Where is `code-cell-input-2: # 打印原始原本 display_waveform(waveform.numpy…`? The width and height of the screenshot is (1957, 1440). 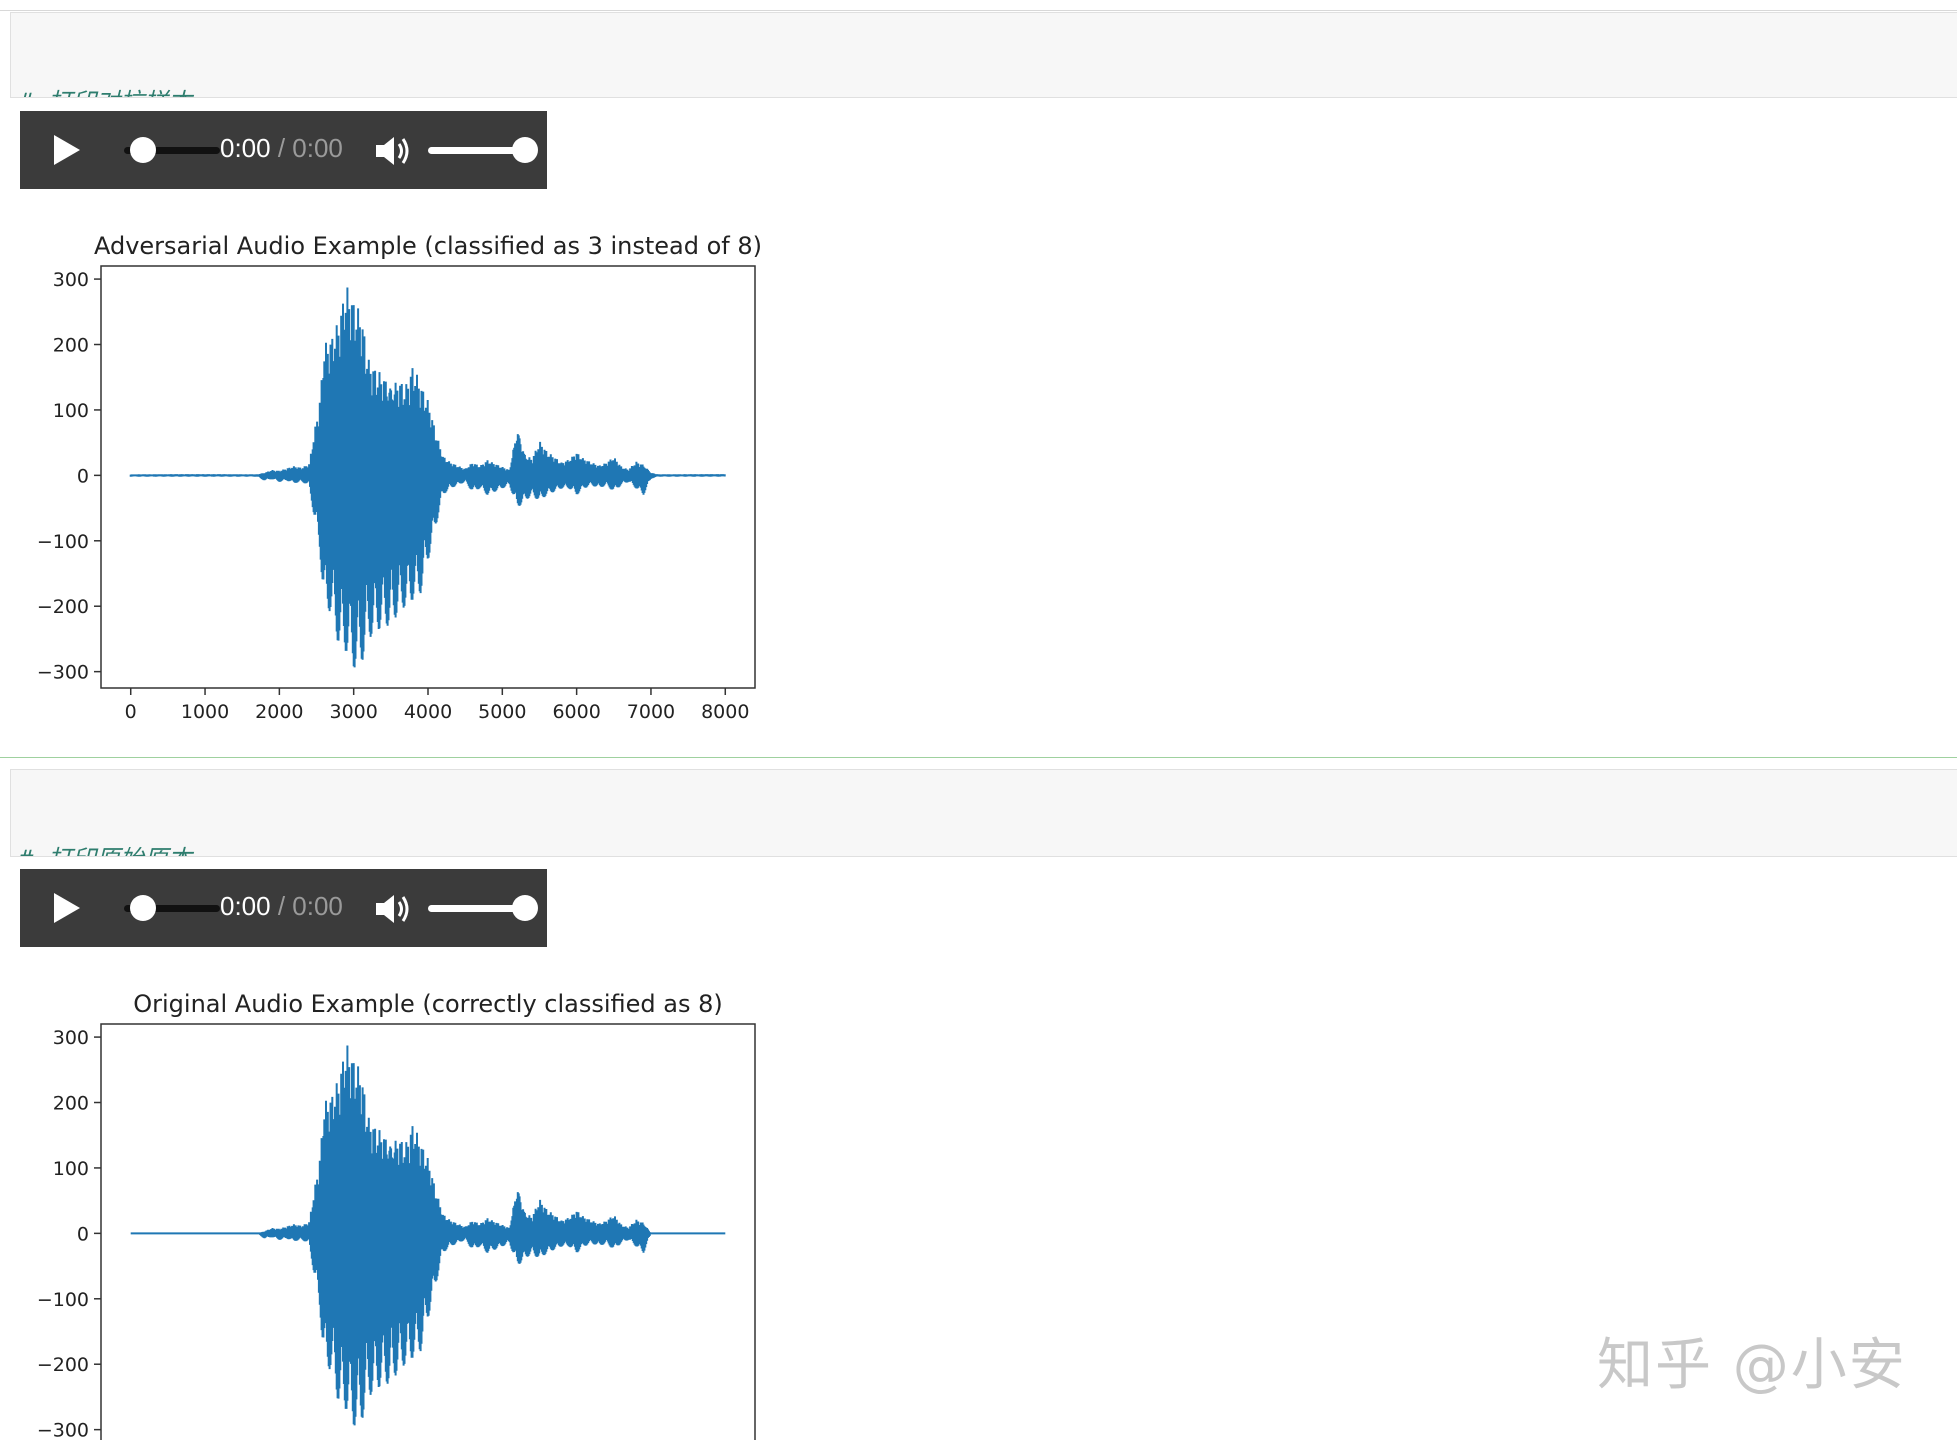 code-cell-input-2: # 打印原始原本 display_waveform(waveform.numpy… is located at coordinates (983, 813).